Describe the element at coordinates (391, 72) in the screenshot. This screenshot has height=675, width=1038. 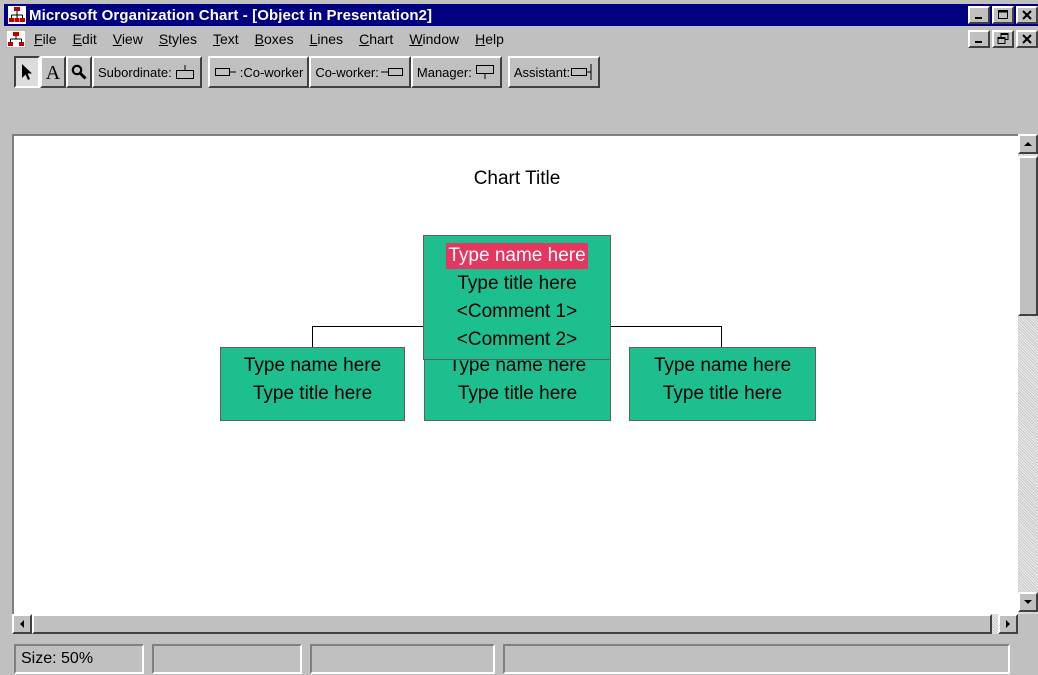
I see `coworker-right-box-icon` at that location.